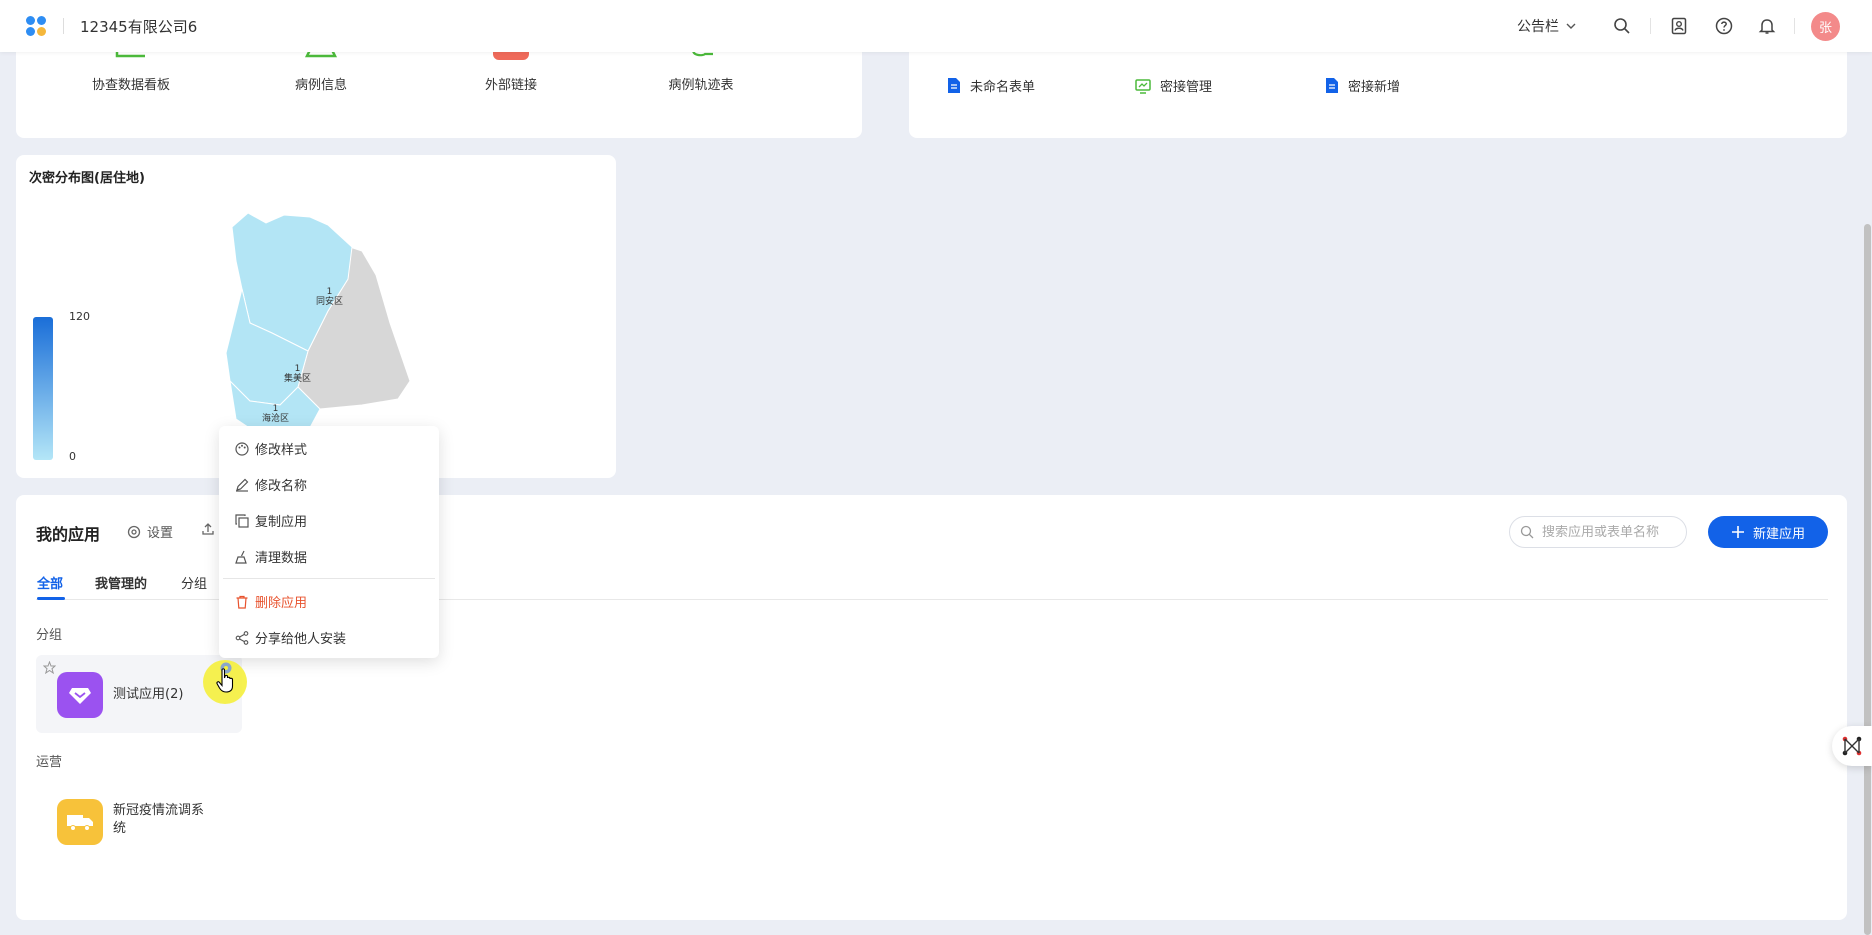 The height and width of the screenshot is (935, 1872). Describe the element at coordinates (281, 522) in the screenshot. I see `menu-item-label: 复制应用` at that location.